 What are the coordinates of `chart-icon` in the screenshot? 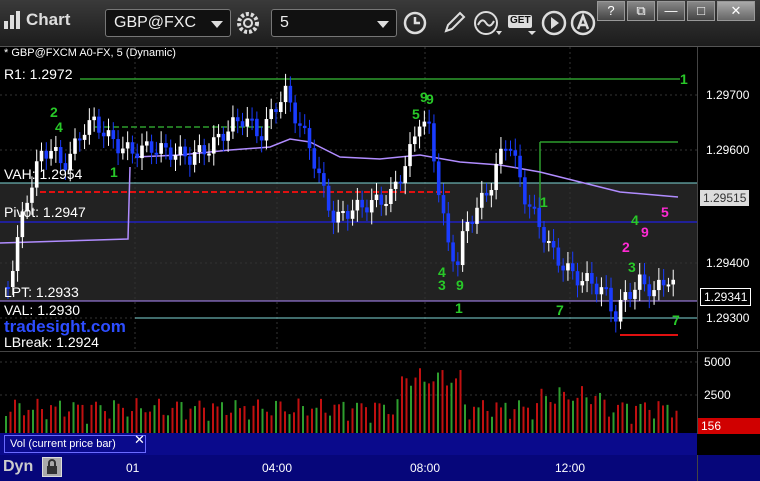 It's located at (12, 20).